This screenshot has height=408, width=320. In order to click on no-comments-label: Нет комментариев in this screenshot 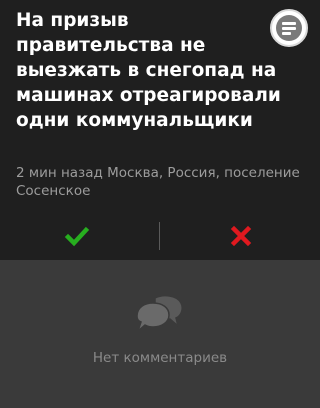, I will do `click(160, 358)`.